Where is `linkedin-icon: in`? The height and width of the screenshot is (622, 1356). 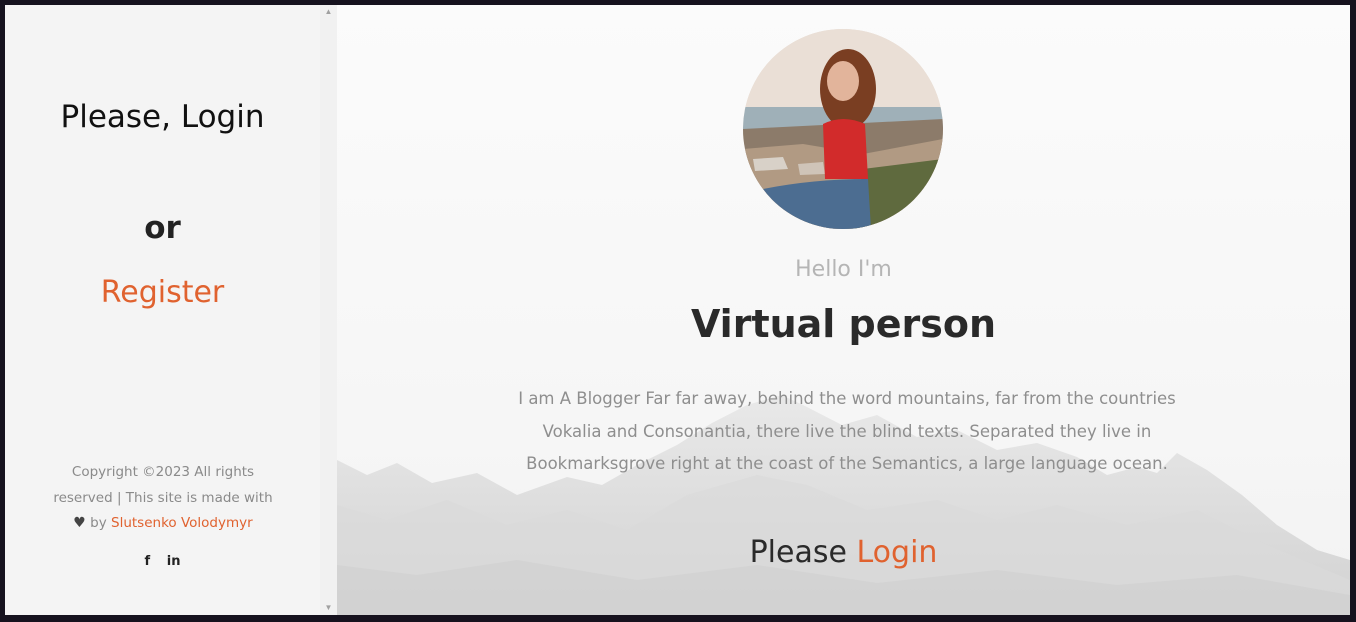 linkedin-icon: in is located at coordinates (174, 561).